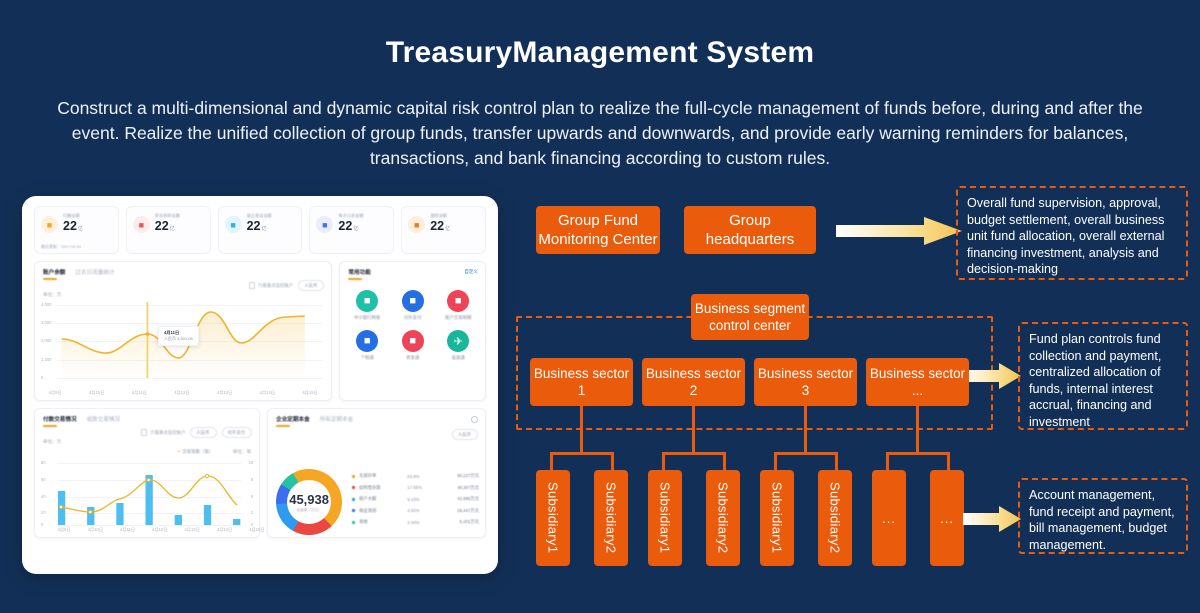  Describe the element at coordinates (415, 511) in the screenshot. I see `legend-row: 商业资团 4.52% 29,447万元` at that location.